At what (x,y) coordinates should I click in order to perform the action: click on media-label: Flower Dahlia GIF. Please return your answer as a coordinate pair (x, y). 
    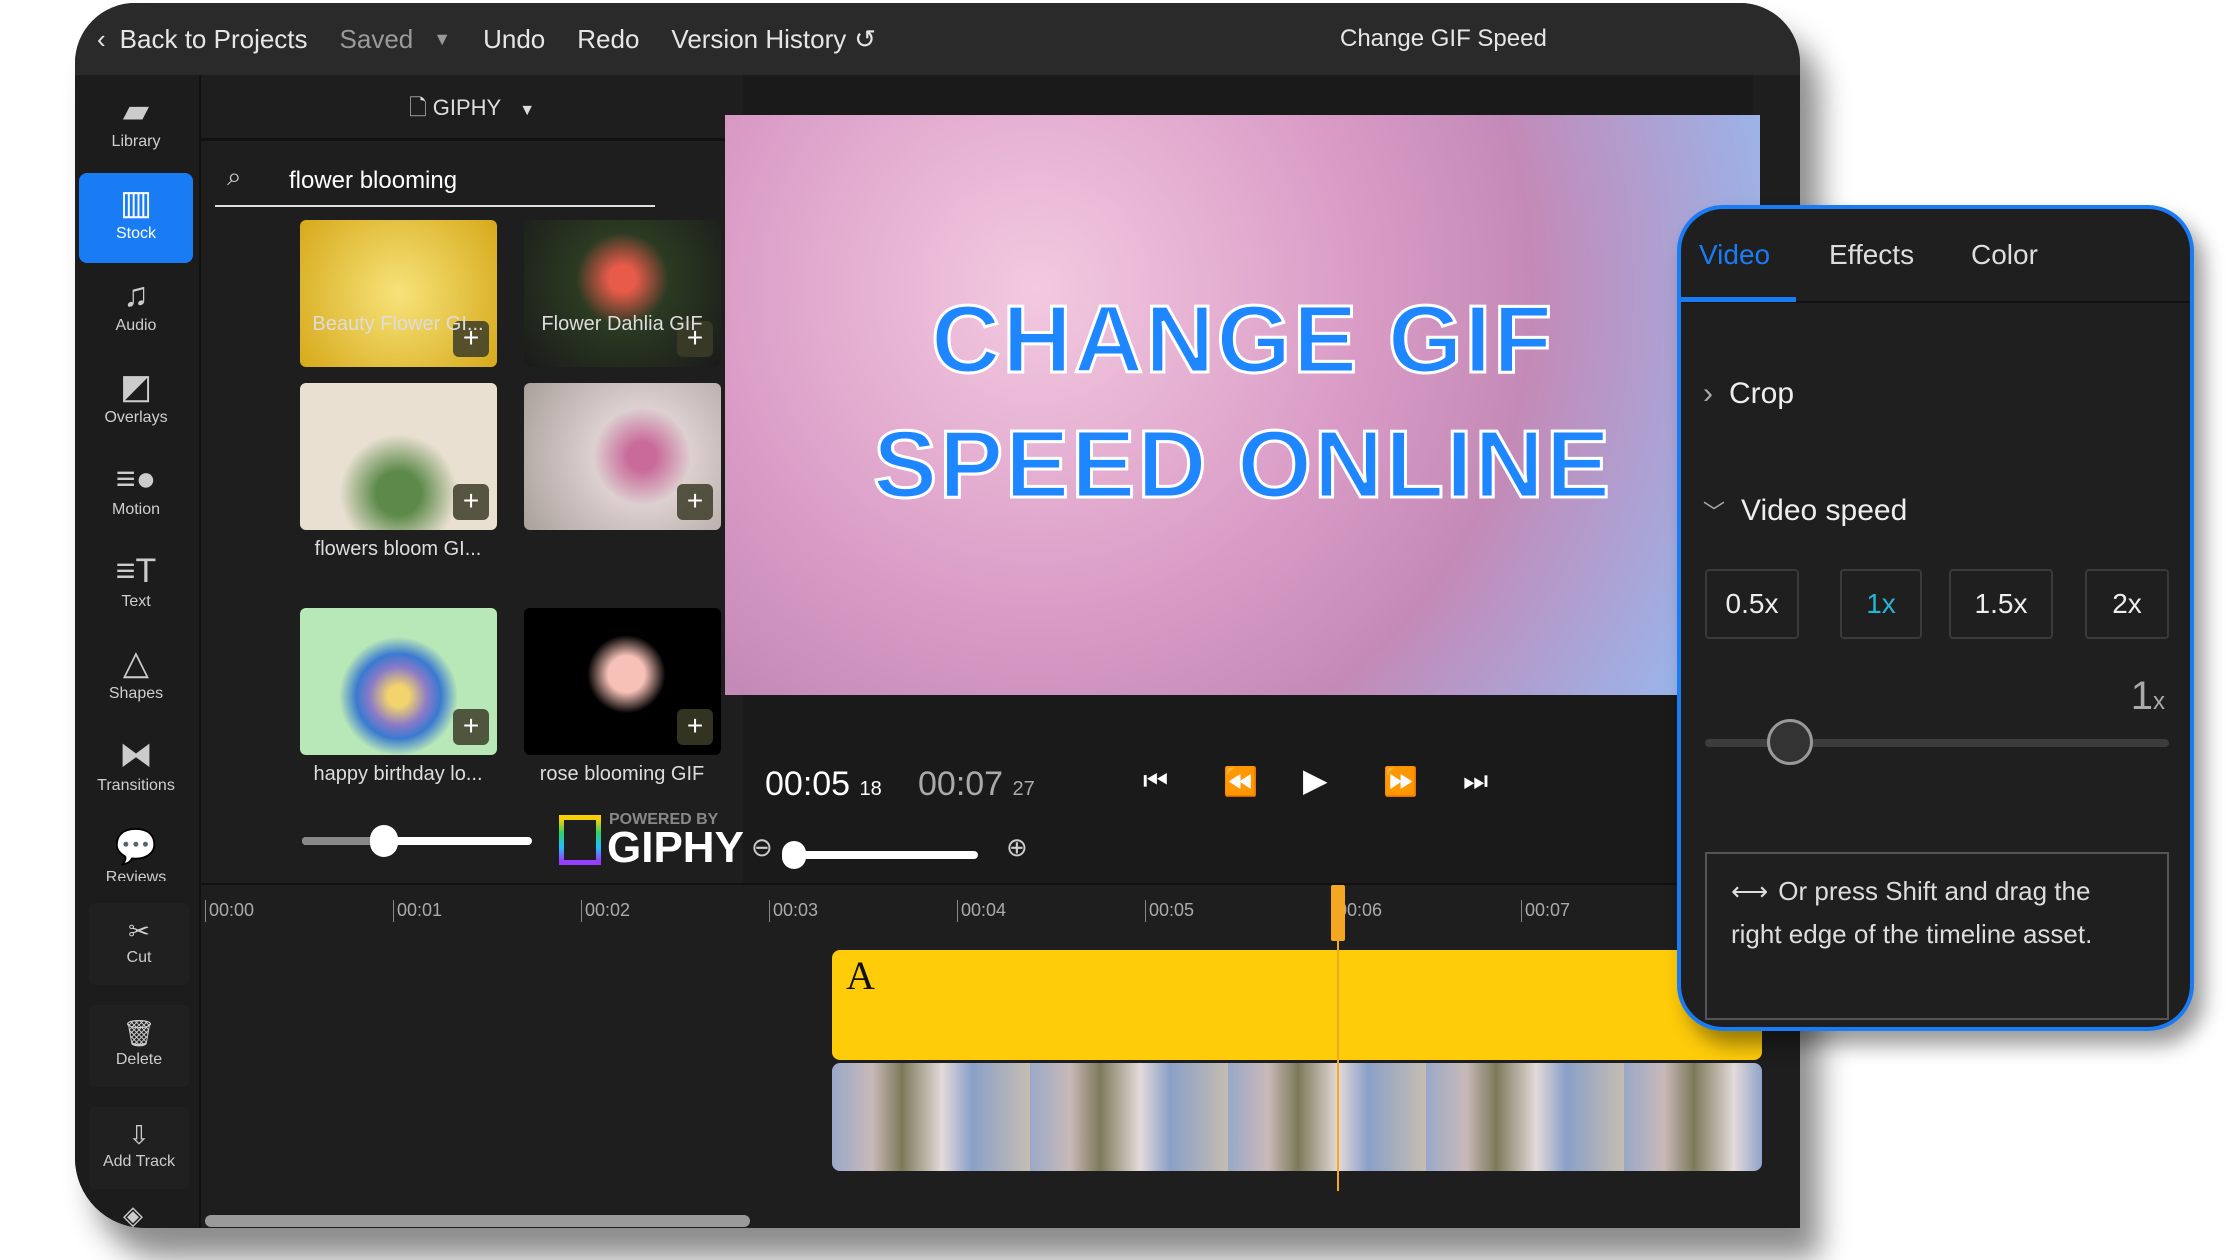
    Looking at the image, I should click on (622, 324).